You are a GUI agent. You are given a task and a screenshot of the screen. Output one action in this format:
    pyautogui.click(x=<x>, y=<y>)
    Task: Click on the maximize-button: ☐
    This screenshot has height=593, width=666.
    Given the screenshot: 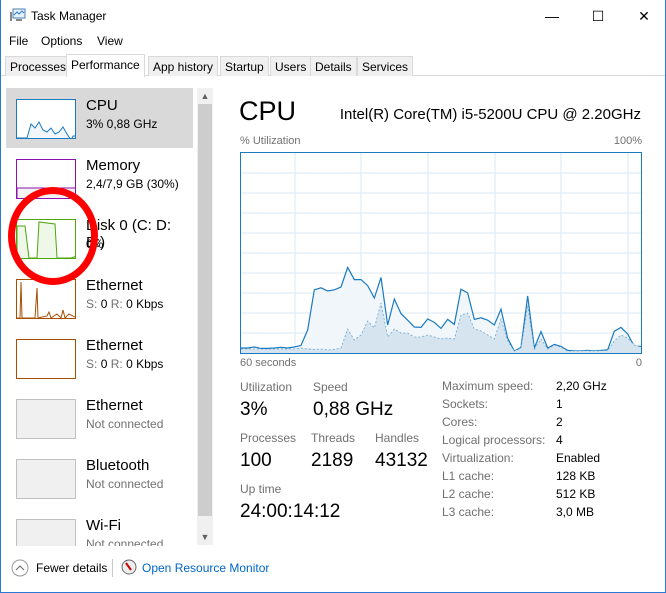 What is the action you would take?
    pyautogui.click(x=598, y=16)
    